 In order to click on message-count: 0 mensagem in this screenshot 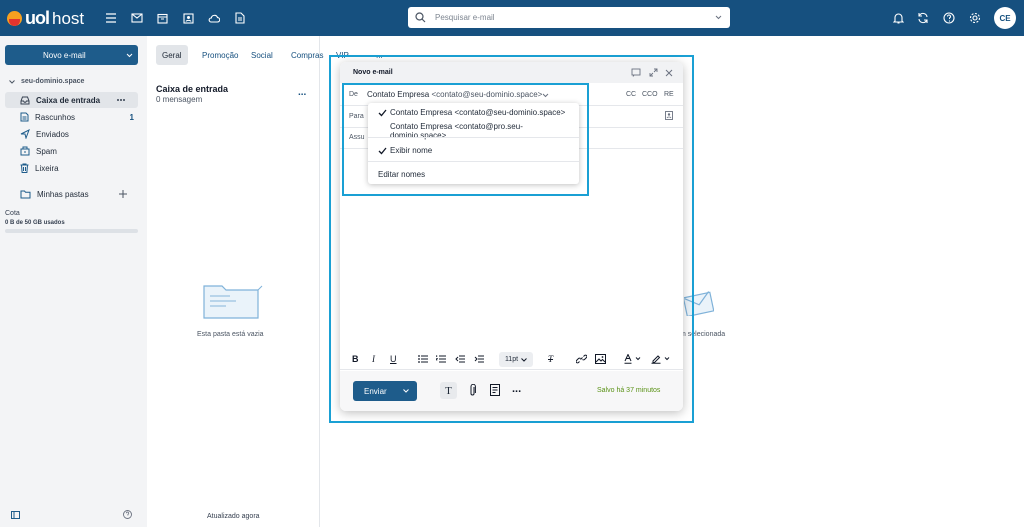, I will do `click(179, 99)`.